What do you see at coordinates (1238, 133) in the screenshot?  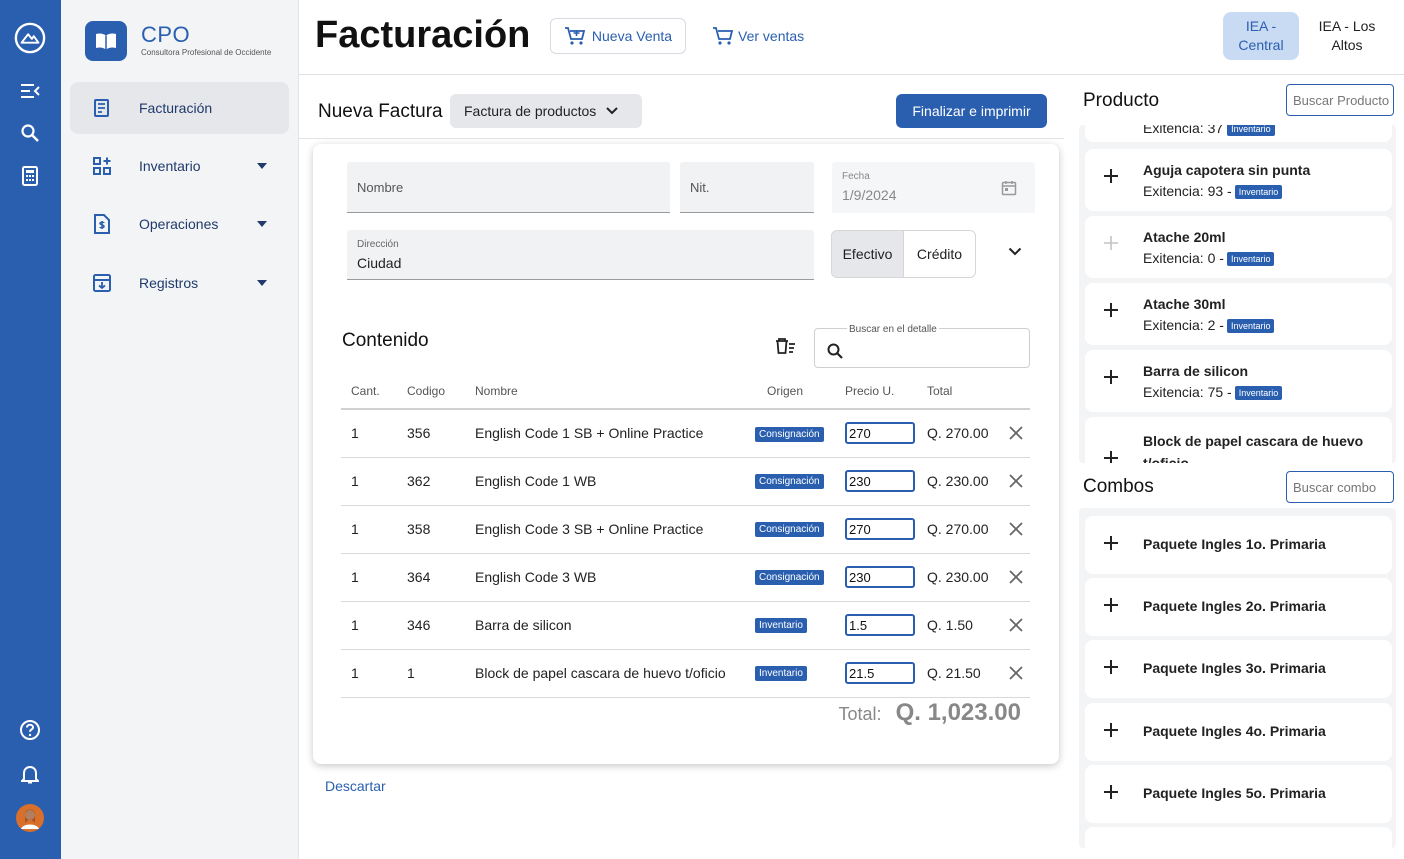 I see `list-item: Exitencia: 37 Inventario` at bounding box center [1238, 133].